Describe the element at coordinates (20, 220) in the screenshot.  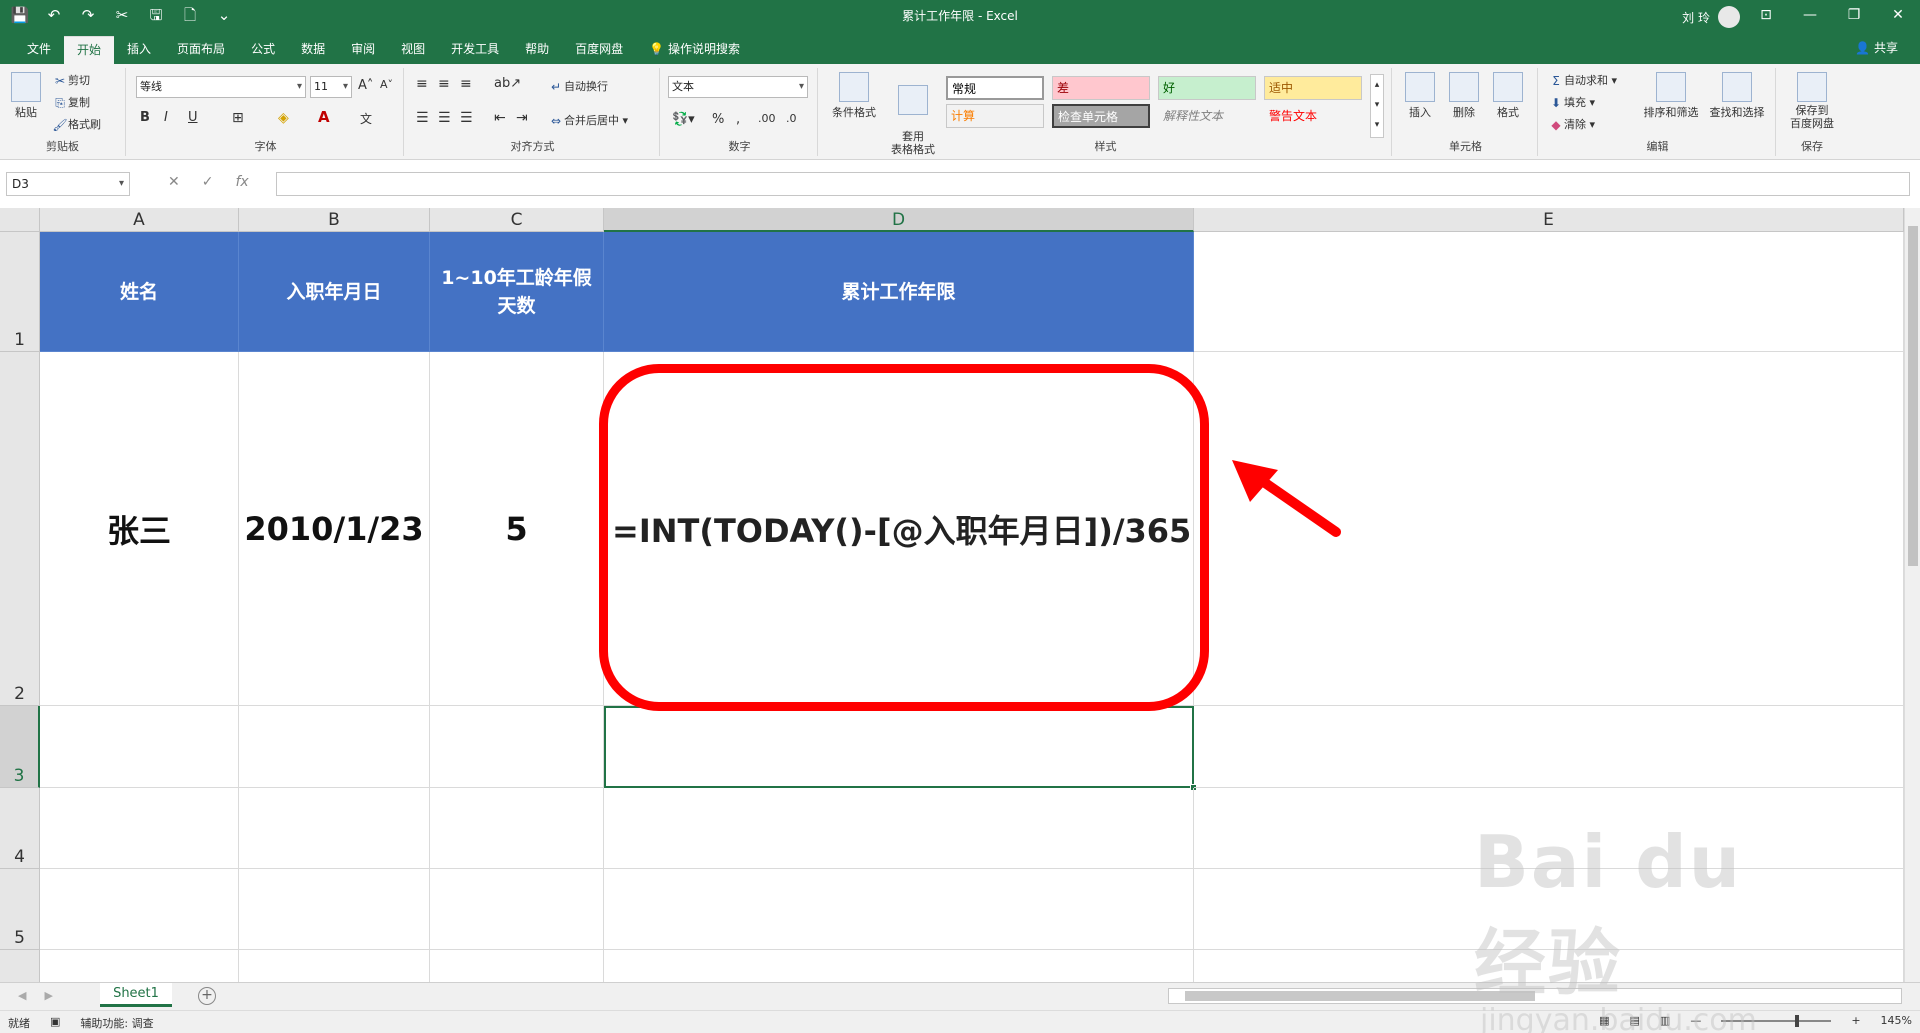
I see `select-all-corner` at that location.